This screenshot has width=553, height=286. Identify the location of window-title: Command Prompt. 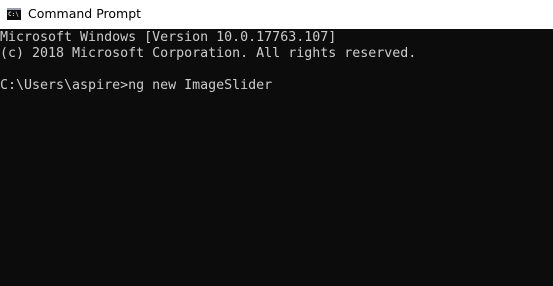
(85, 13).